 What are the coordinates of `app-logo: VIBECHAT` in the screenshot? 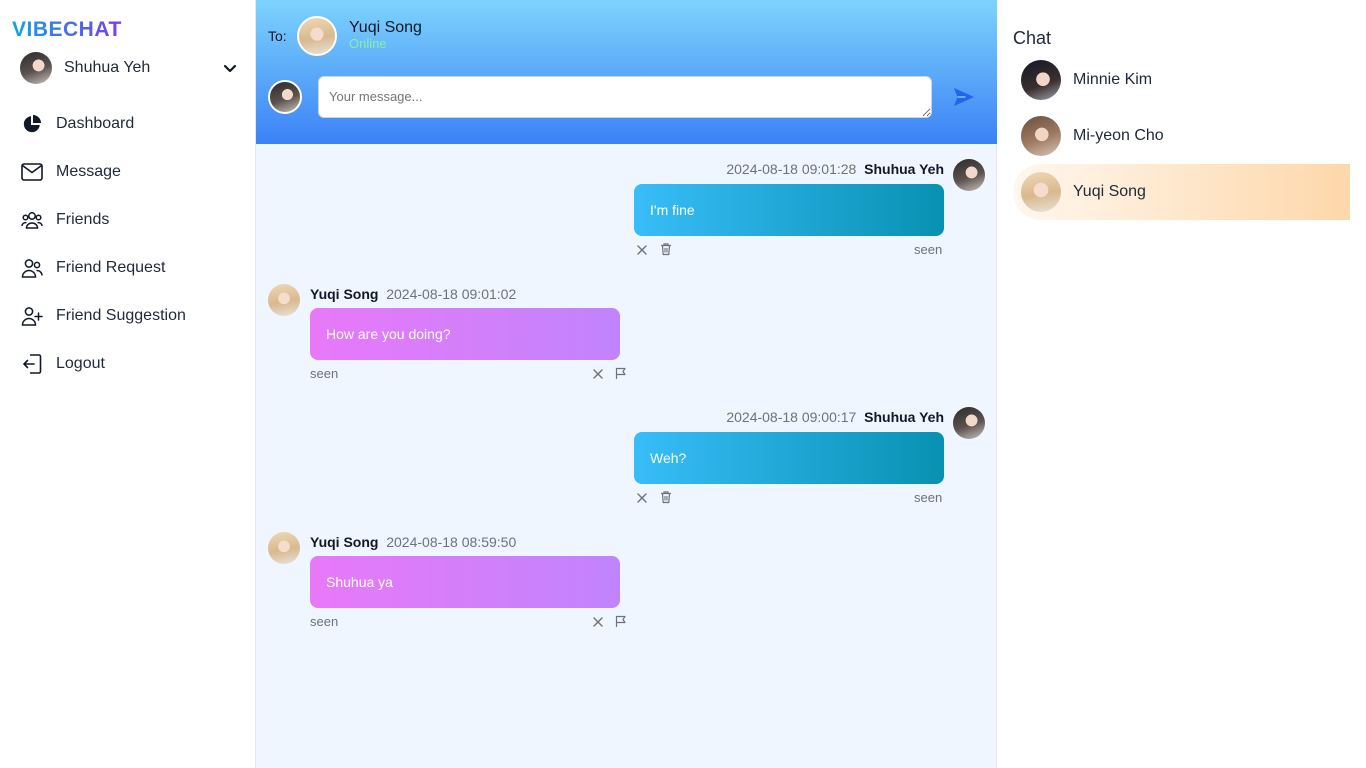 It's located at (67, 30).